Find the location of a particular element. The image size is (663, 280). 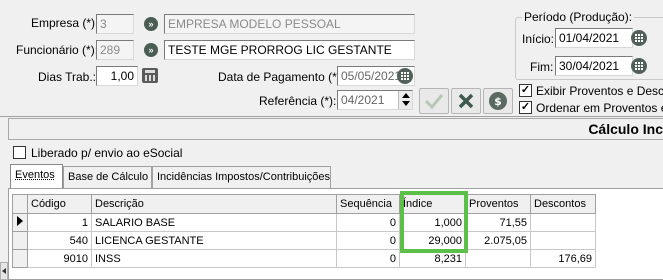

checkmark-icon is located at coordinates (434, 102).